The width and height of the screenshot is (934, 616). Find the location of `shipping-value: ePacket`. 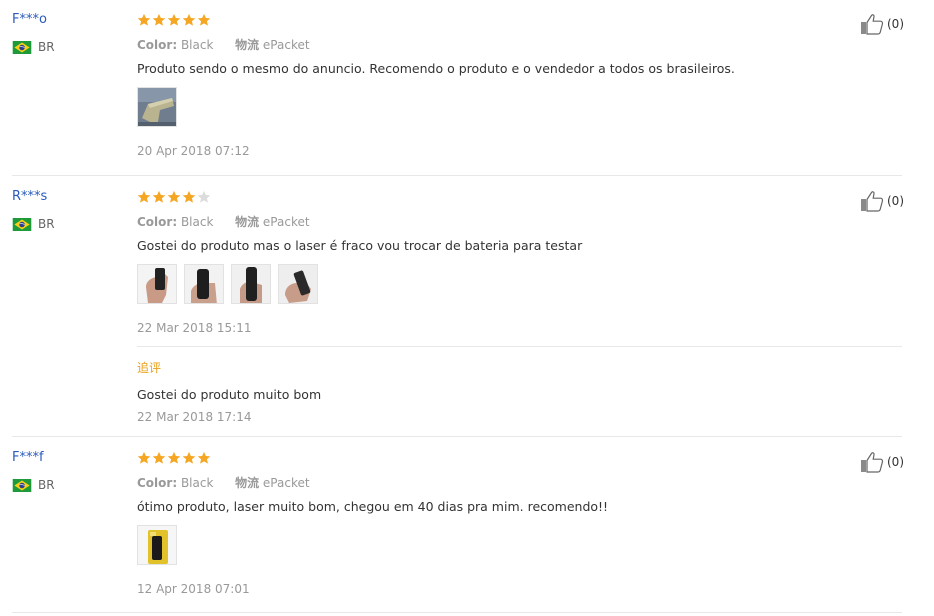

shipping-value: ePacket is located at coordinates (286, 483).